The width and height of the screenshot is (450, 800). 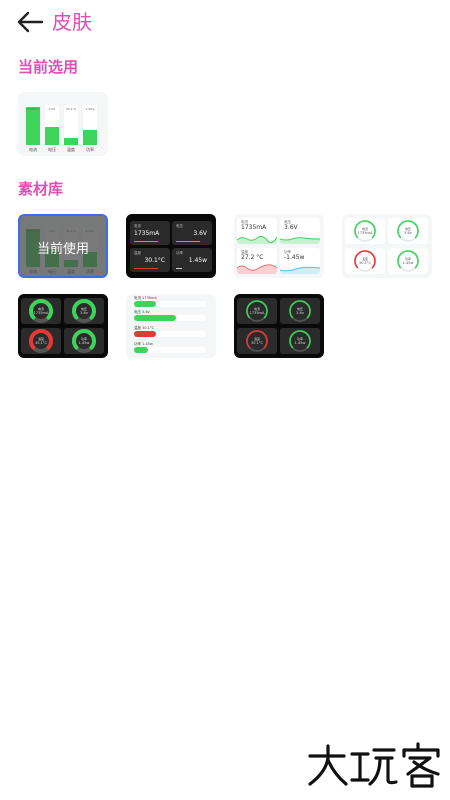 I want to click on wave-tile: 电流 1735mA, so click(x=257, y=231).